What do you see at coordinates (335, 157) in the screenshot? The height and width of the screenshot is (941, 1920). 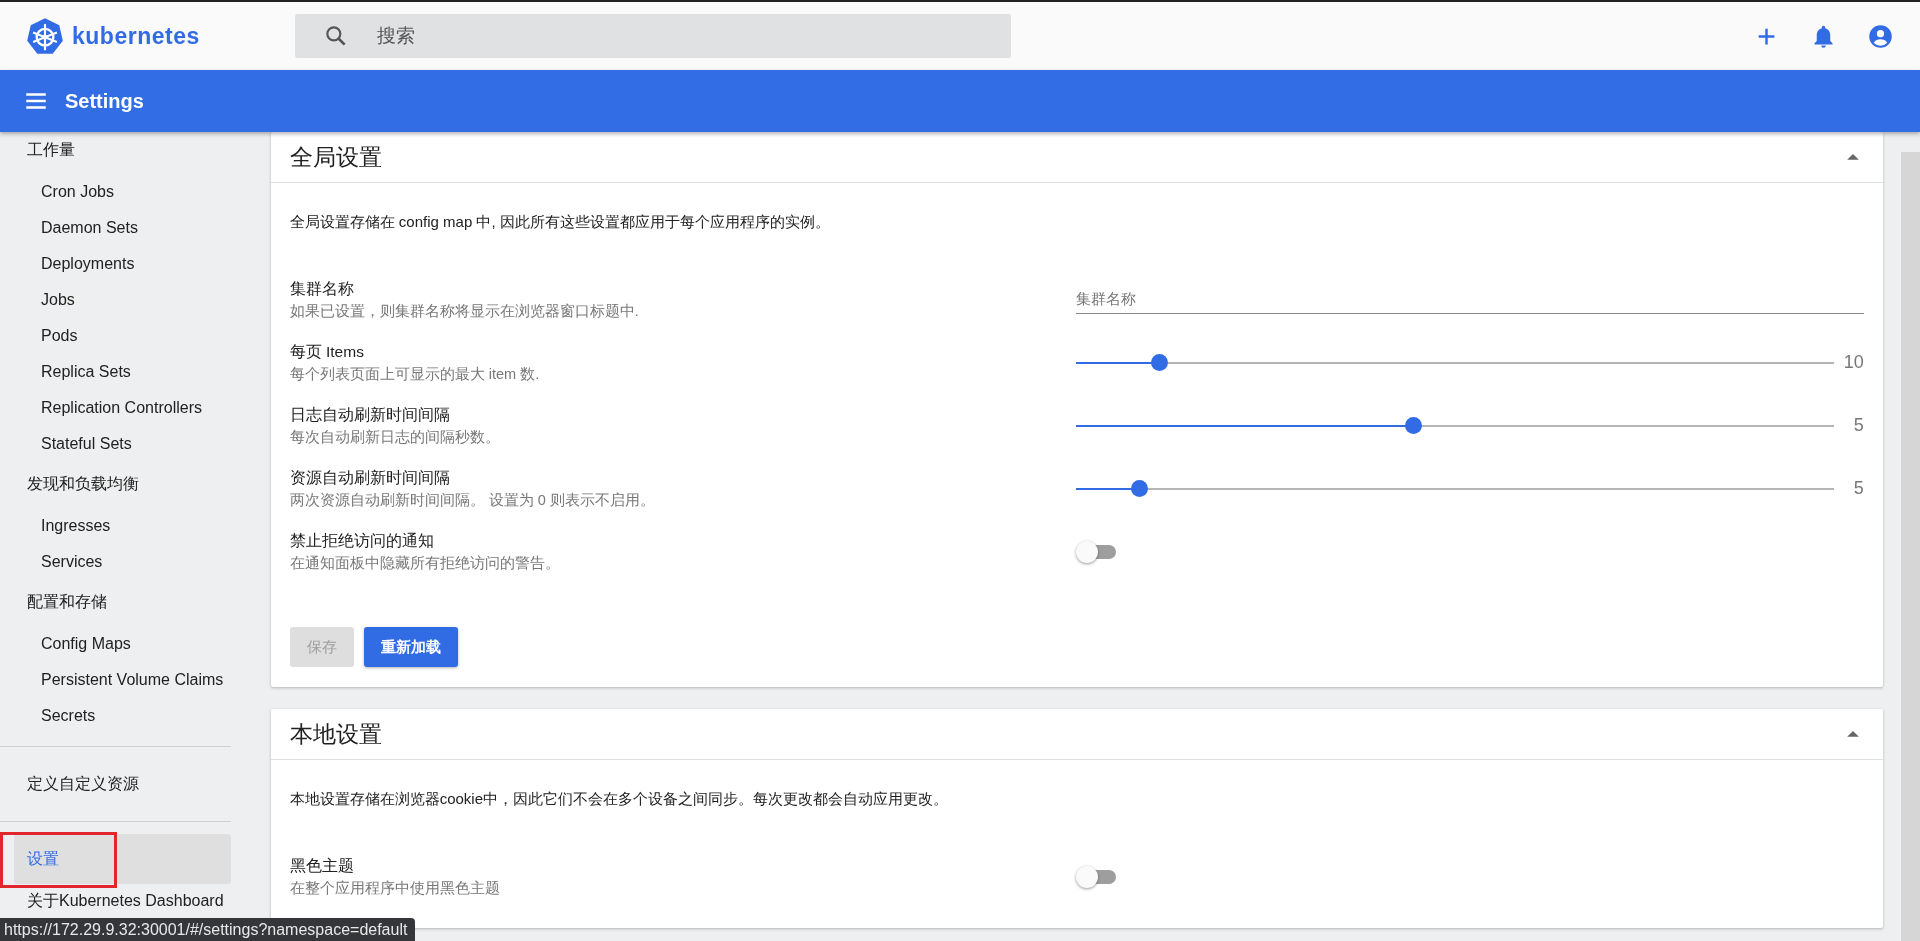 I see `card-title: 全局设置` at bounding box center [335, 157].